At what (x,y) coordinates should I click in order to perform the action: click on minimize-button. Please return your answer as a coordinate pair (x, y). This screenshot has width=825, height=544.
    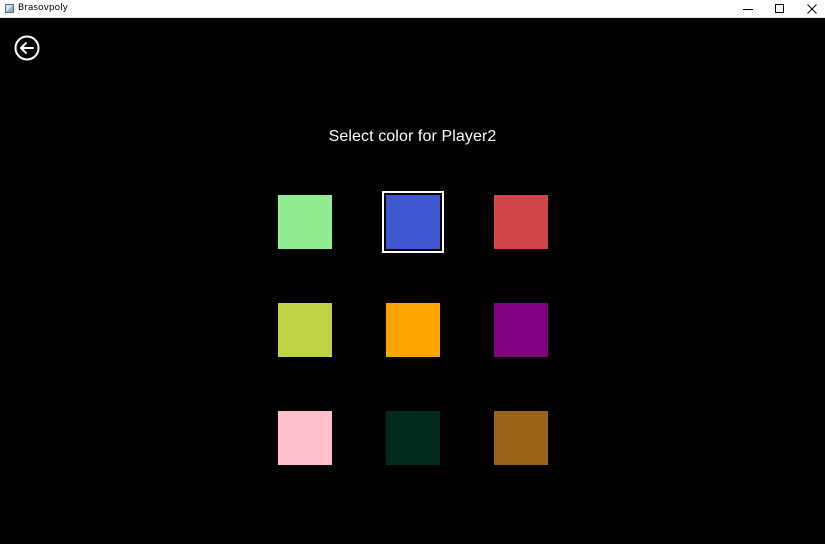
    Looking at the image, I should click on (748, 9).